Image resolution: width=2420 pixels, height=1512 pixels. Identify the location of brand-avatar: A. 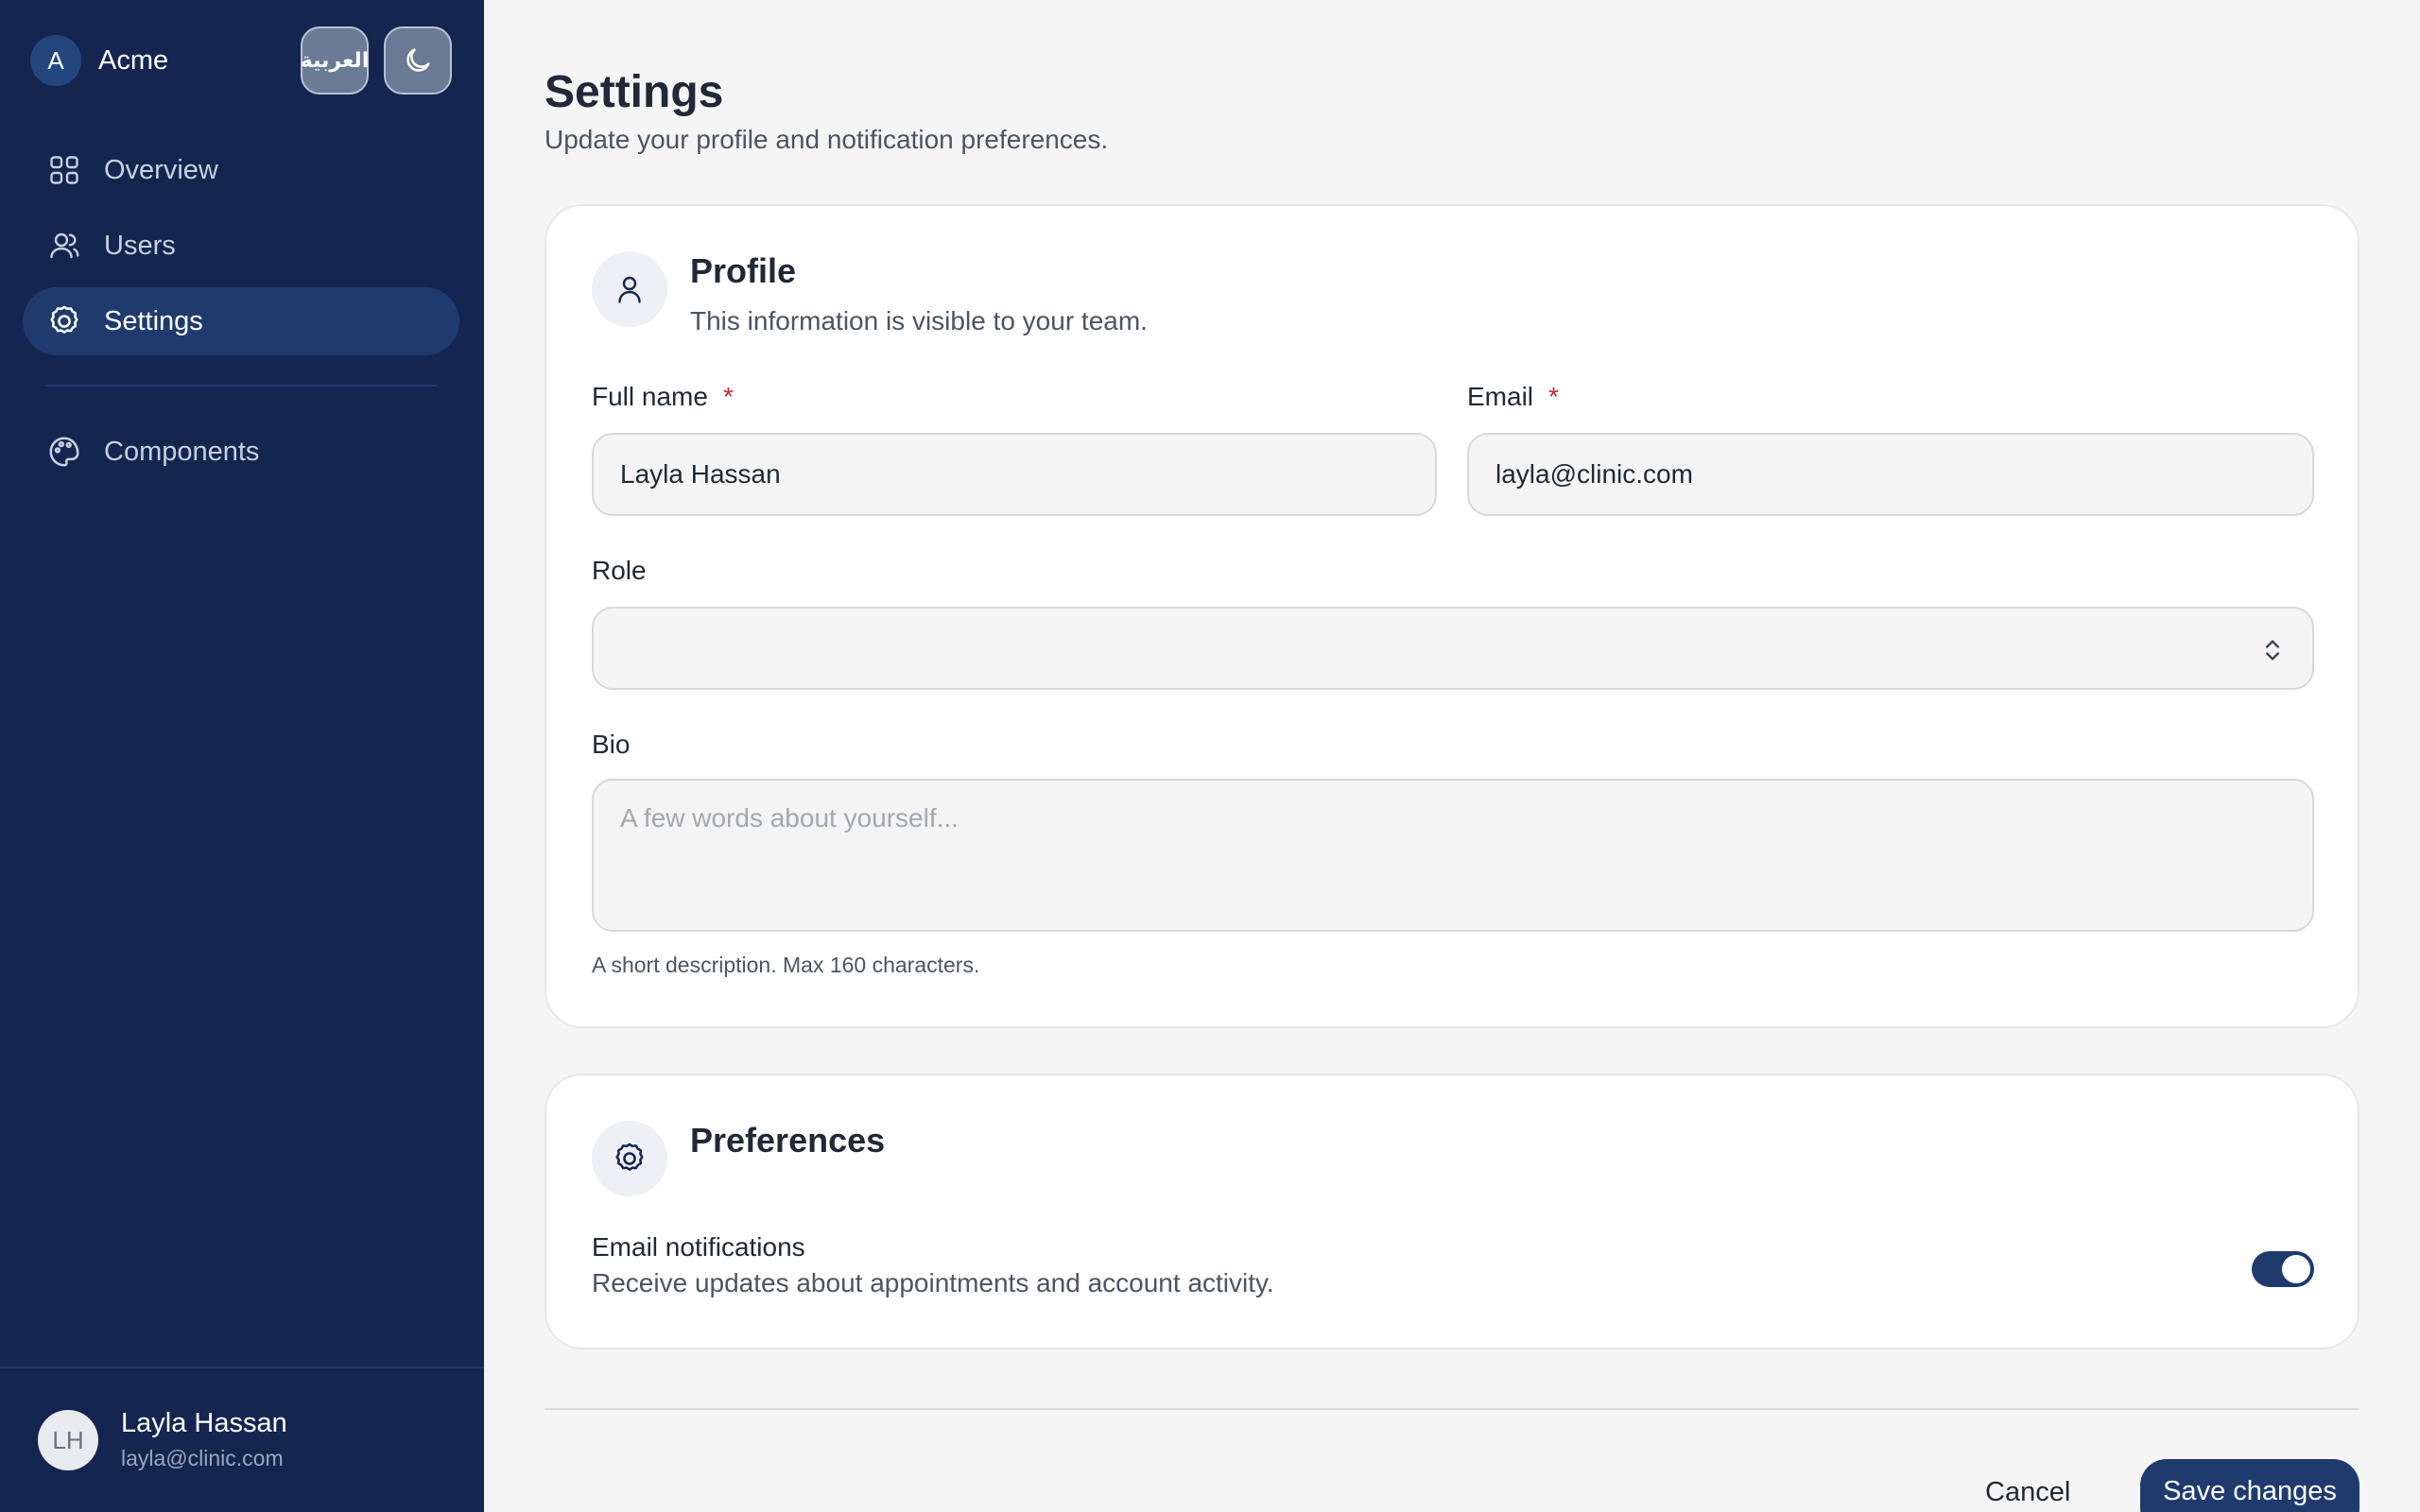
(55, 60).